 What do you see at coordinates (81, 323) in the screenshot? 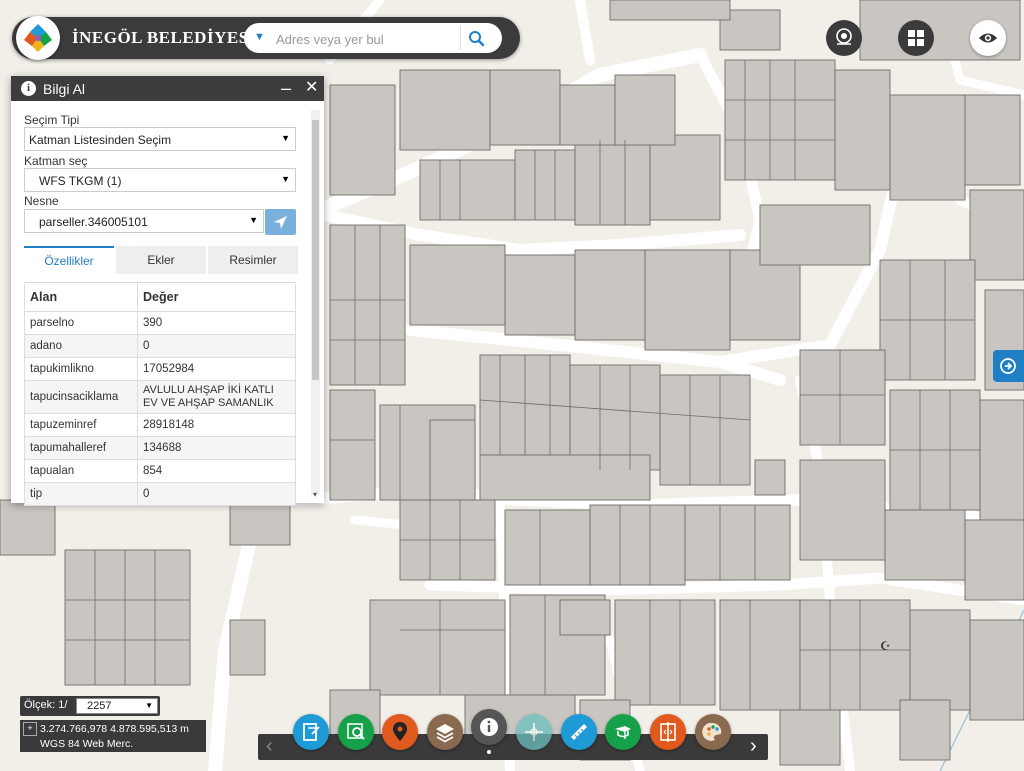
I see `field-name: parselno` at bounding box center [81, 323].